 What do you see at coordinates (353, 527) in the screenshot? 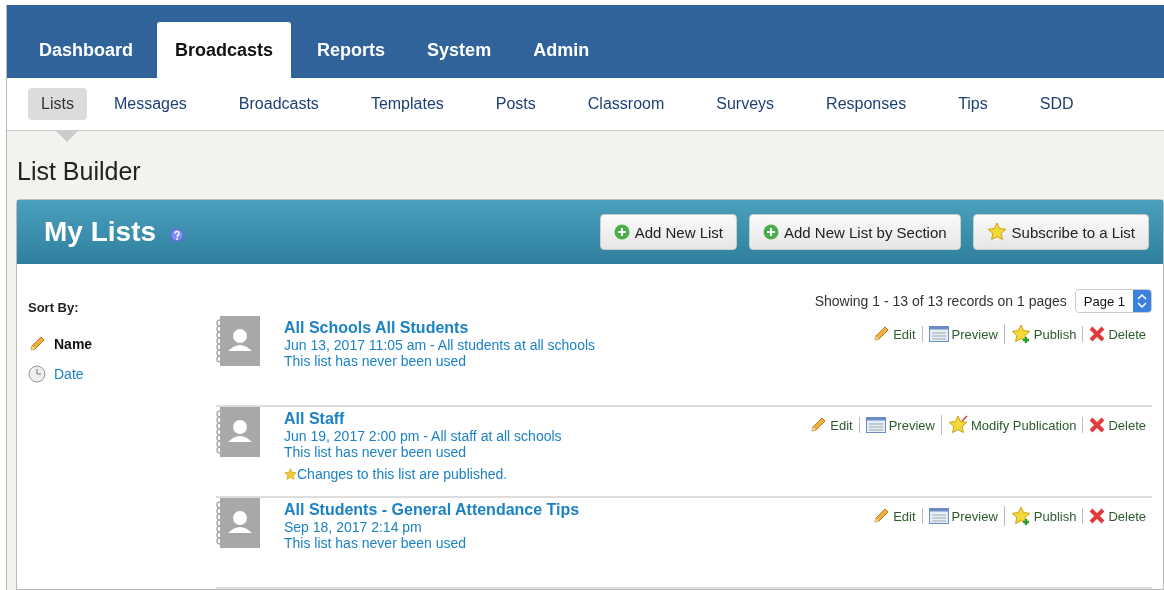
I see `list-details: Sep 18, 2017 2:14 pm` at bounding box center [353, 527].